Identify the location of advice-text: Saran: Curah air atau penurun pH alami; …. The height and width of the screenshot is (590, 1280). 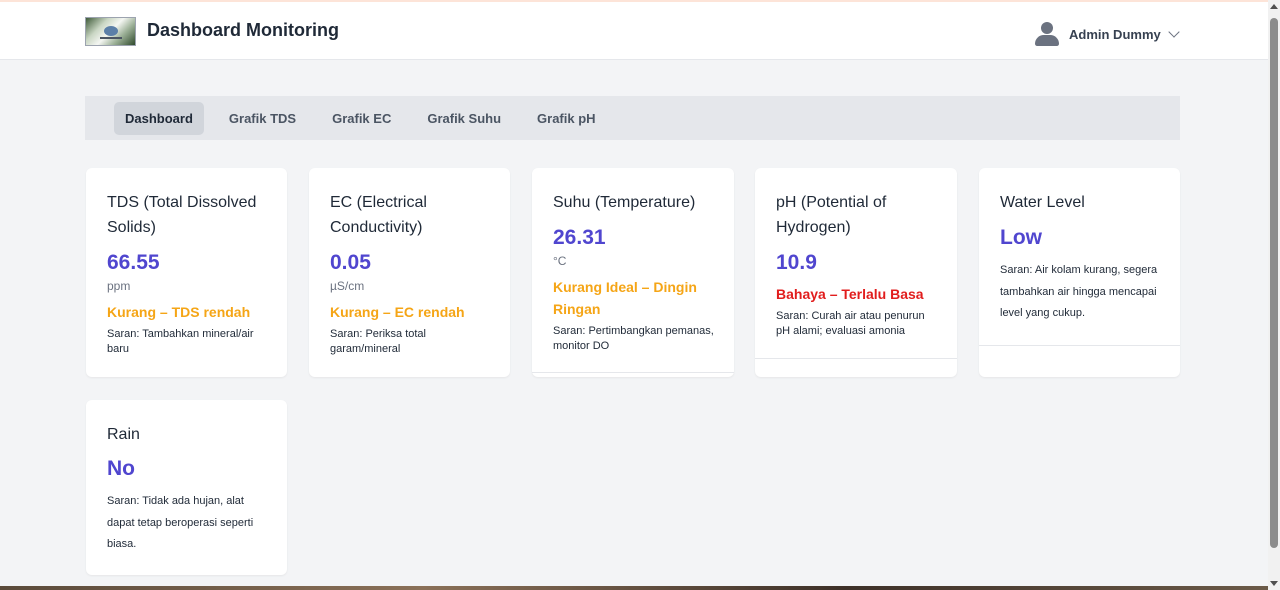
(850, 323).